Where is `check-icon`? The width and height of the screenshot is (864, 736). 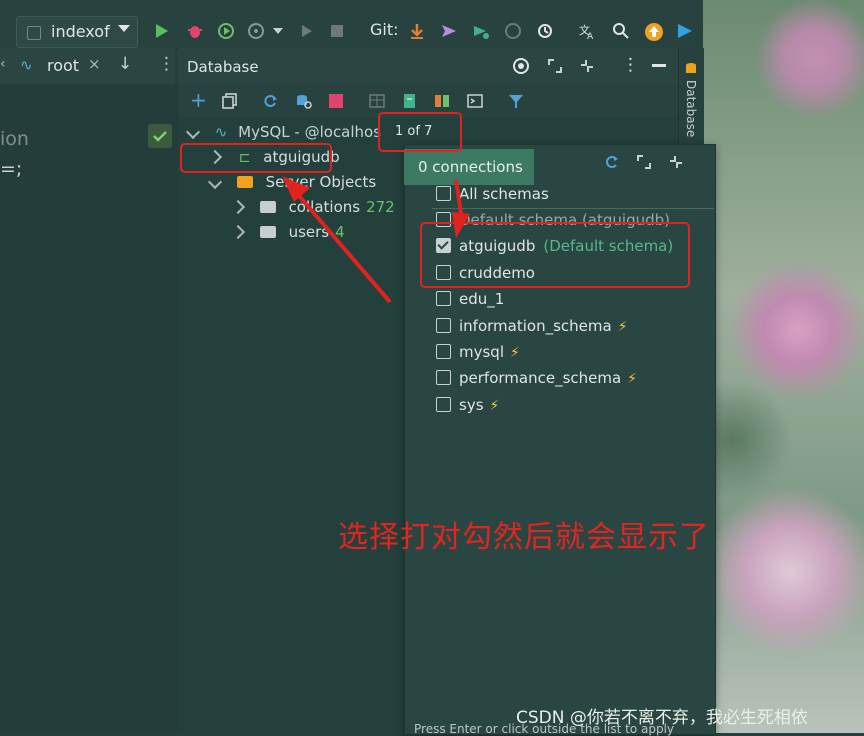
check-icon is located at coordinates (160, 136).